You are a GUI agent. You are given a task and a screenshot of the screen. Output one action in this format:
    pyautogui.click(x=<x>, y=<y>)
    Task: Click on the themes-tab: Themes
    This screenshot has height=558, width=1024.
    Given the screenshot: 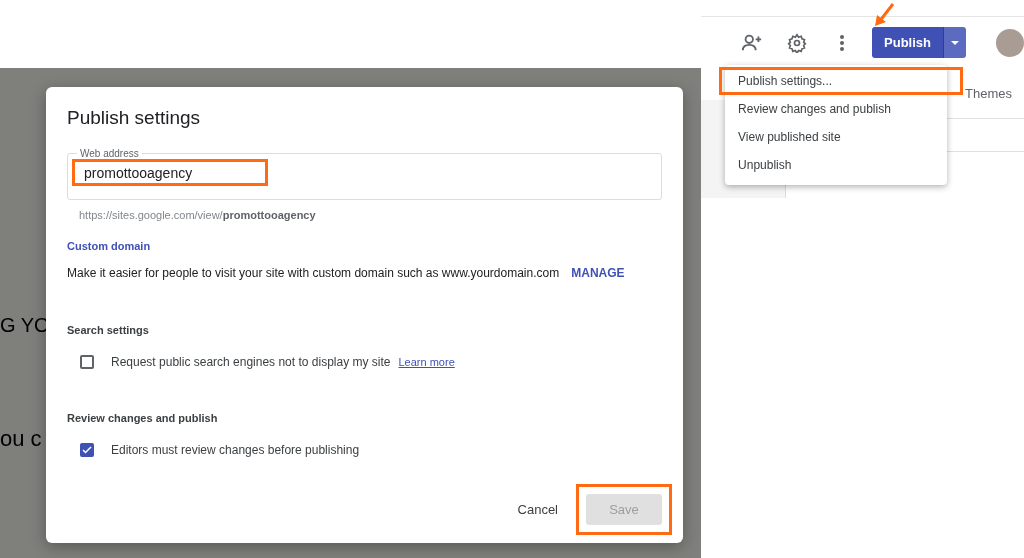 What is the action you would take?
    pyautogui.click(x=988, y=93)
    